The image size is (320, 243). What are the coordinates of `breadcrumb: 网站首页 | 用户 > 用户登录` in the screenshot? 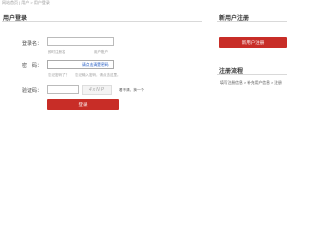 It's located at (26, 2).